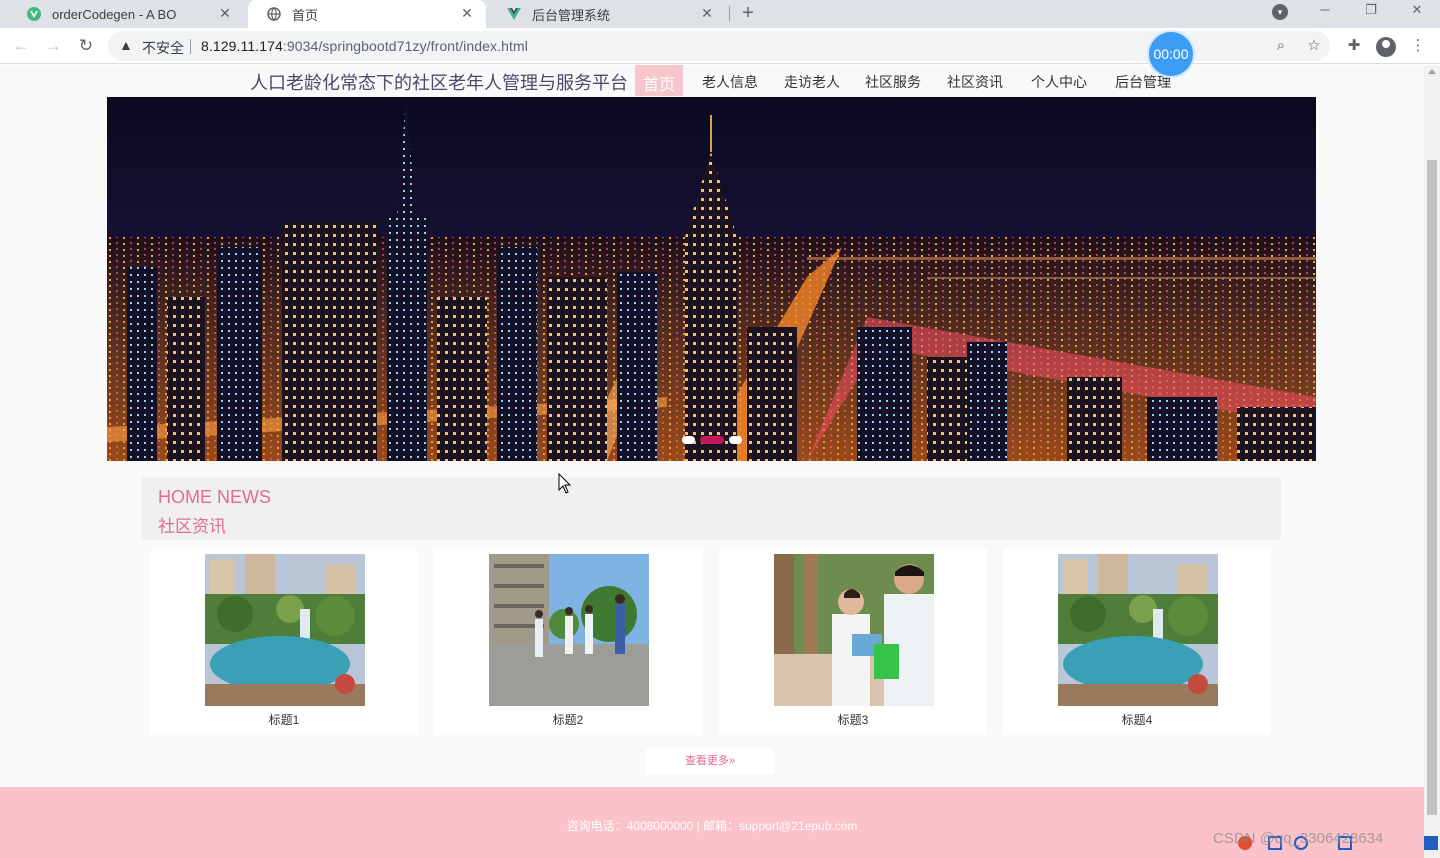 The width and height of the screenshot is (1440, 858). I want to click on site-footer: 咨询电话：4008000000 | 邮箱：support@21epub.com, so click(712, 822).